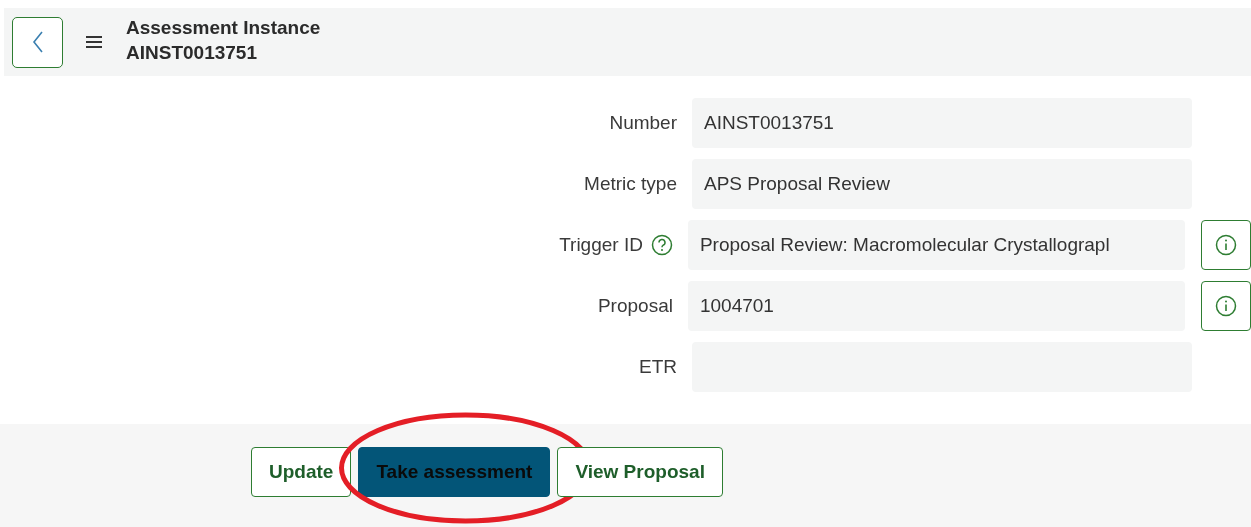 The image size is (1251, 527). I want to click on page-title: Assessment Instance, so click(223, 28).